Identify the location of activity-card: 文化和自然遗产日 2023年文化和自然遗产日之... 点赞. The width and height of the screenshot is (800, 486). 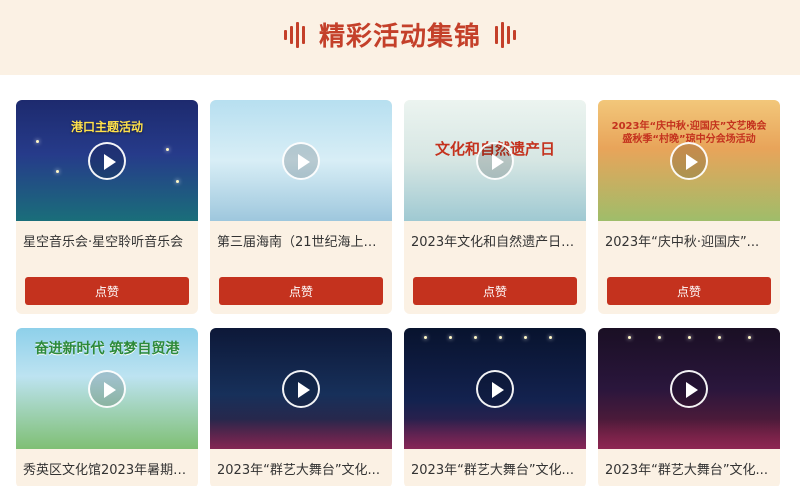
(495, 207).